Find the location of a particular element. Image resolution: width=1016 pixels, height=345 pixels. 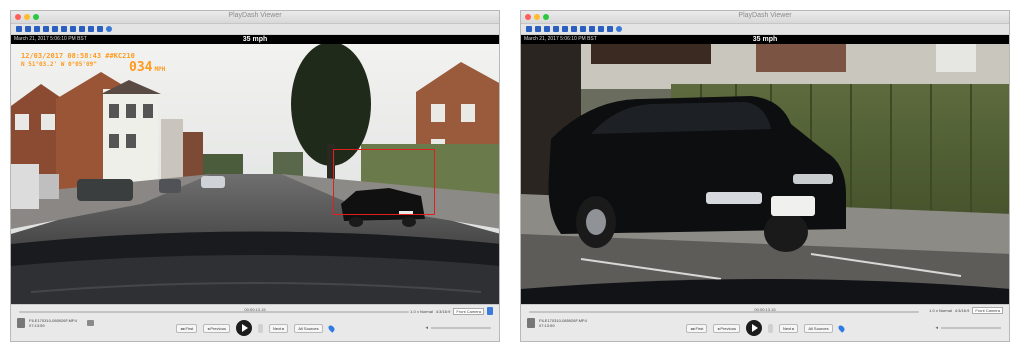

overlay-timestamp: 12/03/2017 08:58:43 ##KC210 is located at coordinates (78, 56).